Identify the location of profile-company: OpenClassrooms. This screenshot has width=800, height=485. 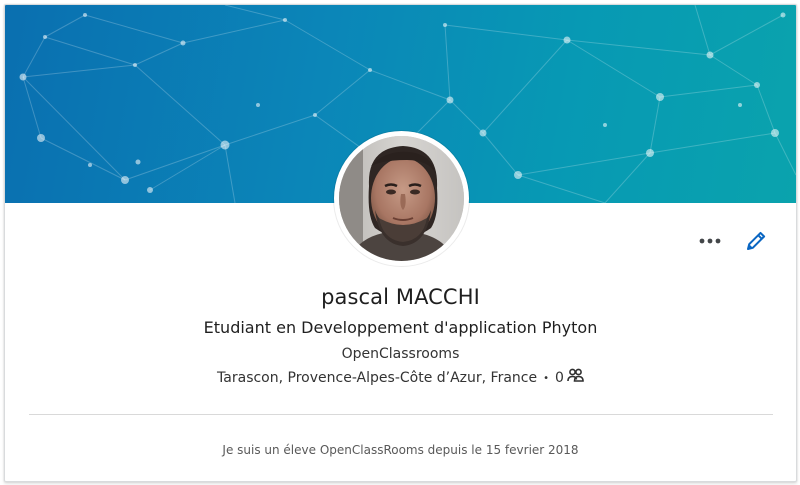
(400, 354).